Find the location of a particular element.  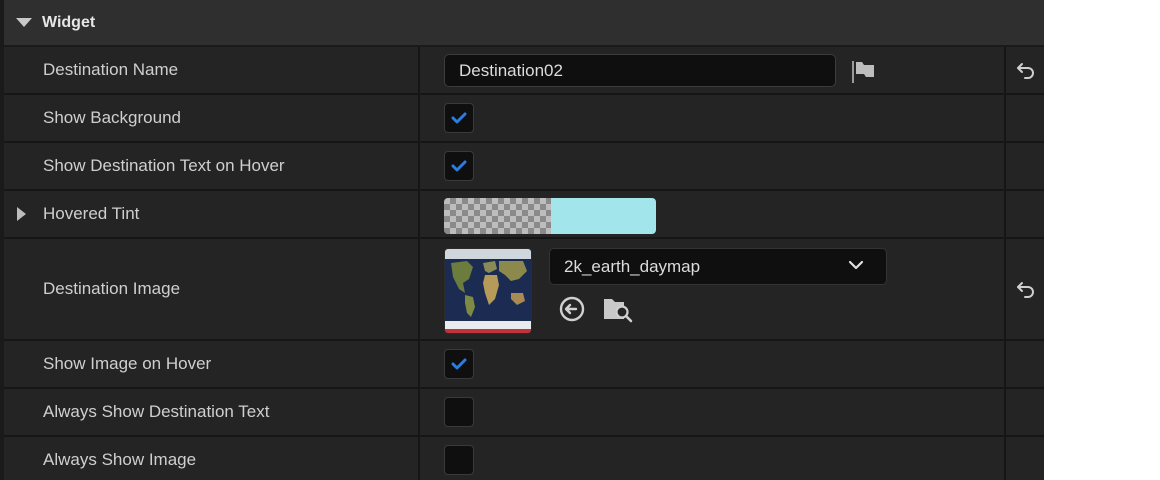

alpha-checker is located at coordinates (497, 216).